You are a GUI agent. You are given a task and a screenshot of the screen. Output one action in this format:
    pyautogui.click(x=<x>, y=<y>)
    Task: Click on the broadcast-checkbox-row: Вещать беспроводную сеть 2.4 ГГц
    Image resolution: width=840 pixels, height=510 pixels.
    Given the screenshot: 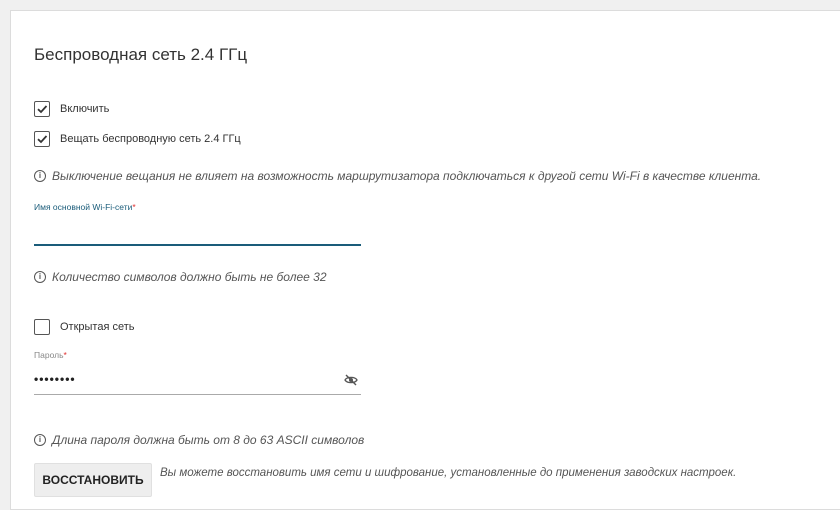 What is the action you would take?
    pyautogui.click(x=137, y=139)
    